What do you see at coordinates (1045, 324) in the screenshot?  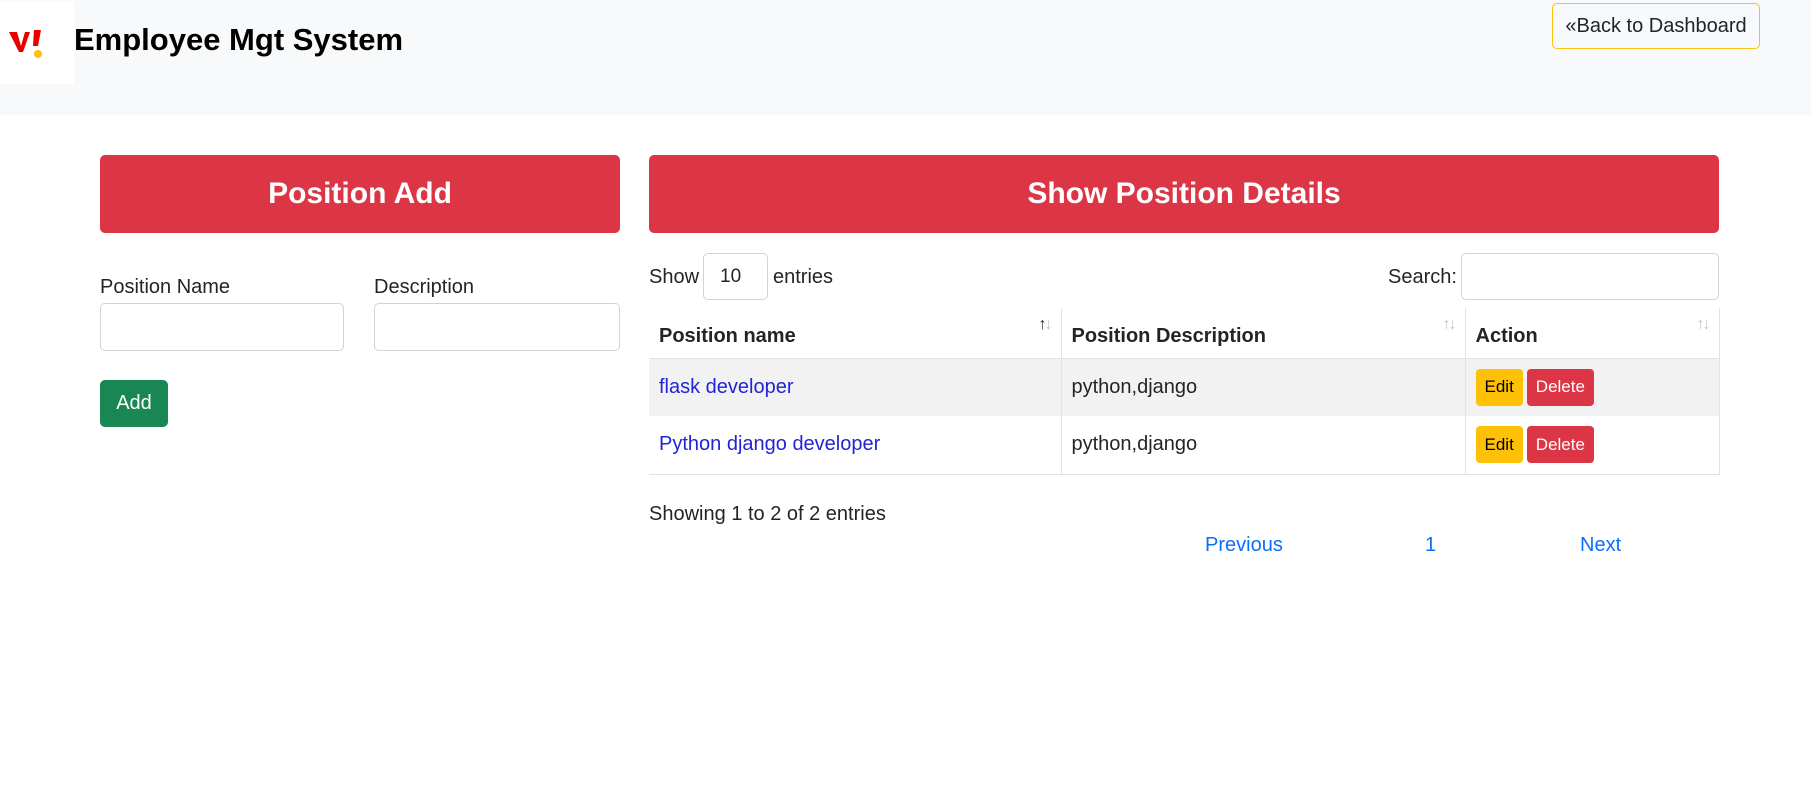 I see `sort-asc-icon: ↑↓` at bounding box center [1045, 324].